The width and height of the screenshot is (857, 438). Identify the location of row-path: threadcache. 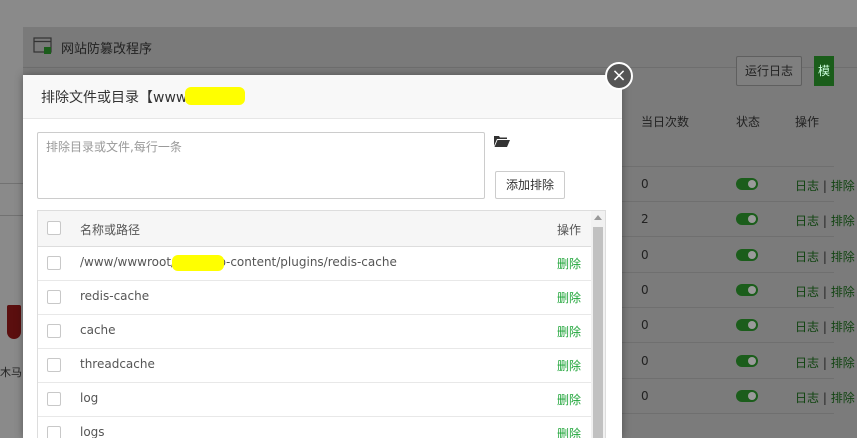
(117, 364).